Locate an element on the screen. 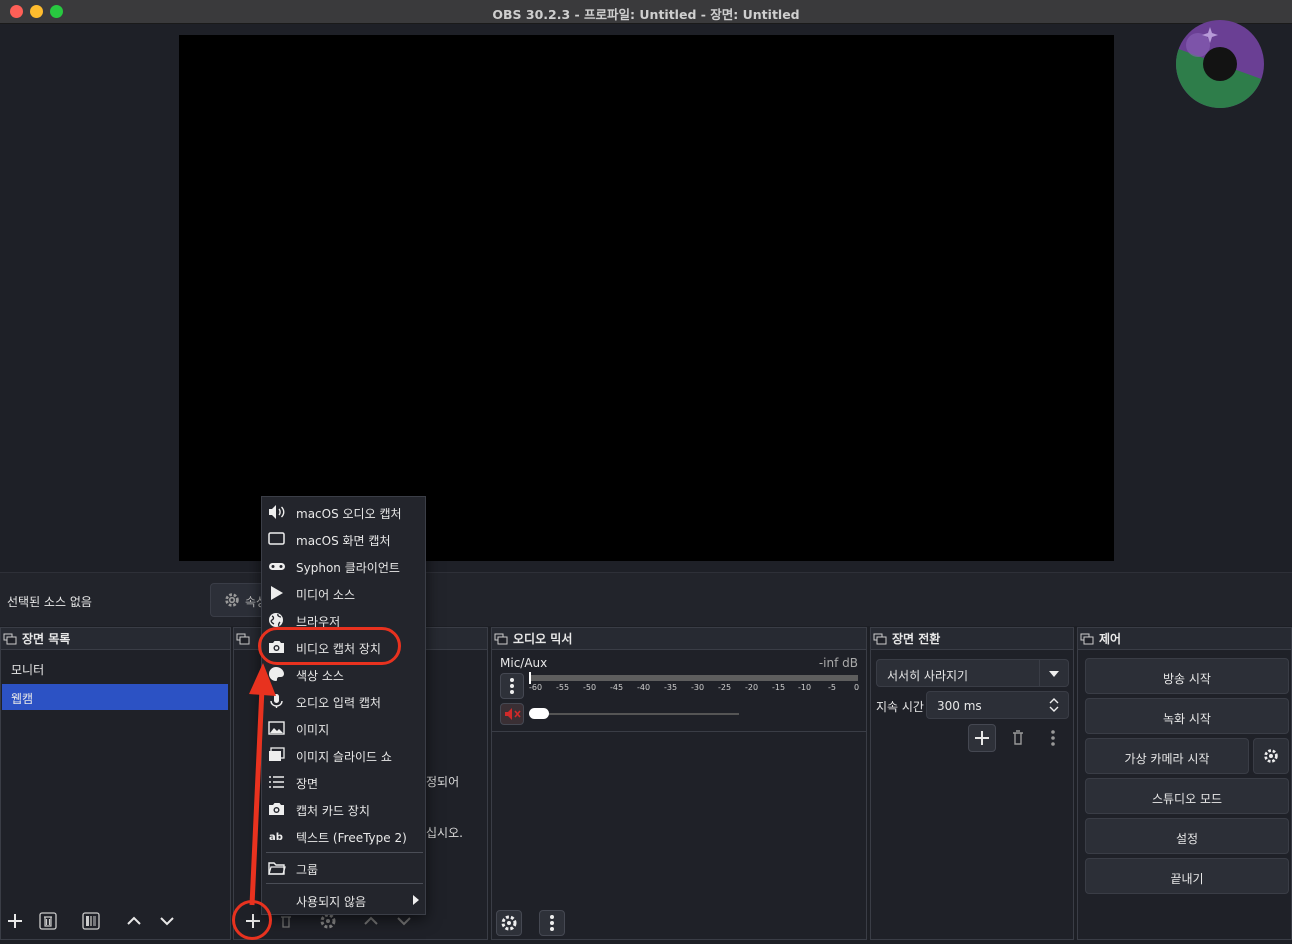  menu-item-deprecated: 사용되지 않음 is located at coordinates (344, 900).